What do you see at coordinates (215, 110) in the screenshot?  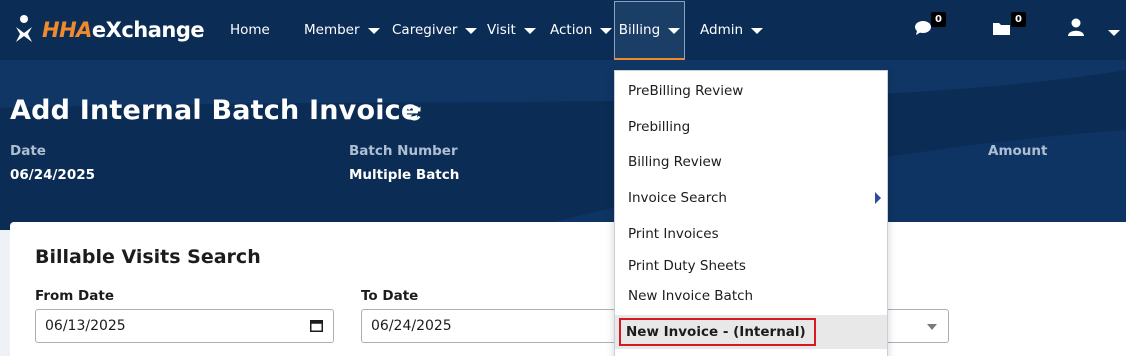 I see `page-title: Add Internal Batch Invoice` at bounding box center [215, 110].